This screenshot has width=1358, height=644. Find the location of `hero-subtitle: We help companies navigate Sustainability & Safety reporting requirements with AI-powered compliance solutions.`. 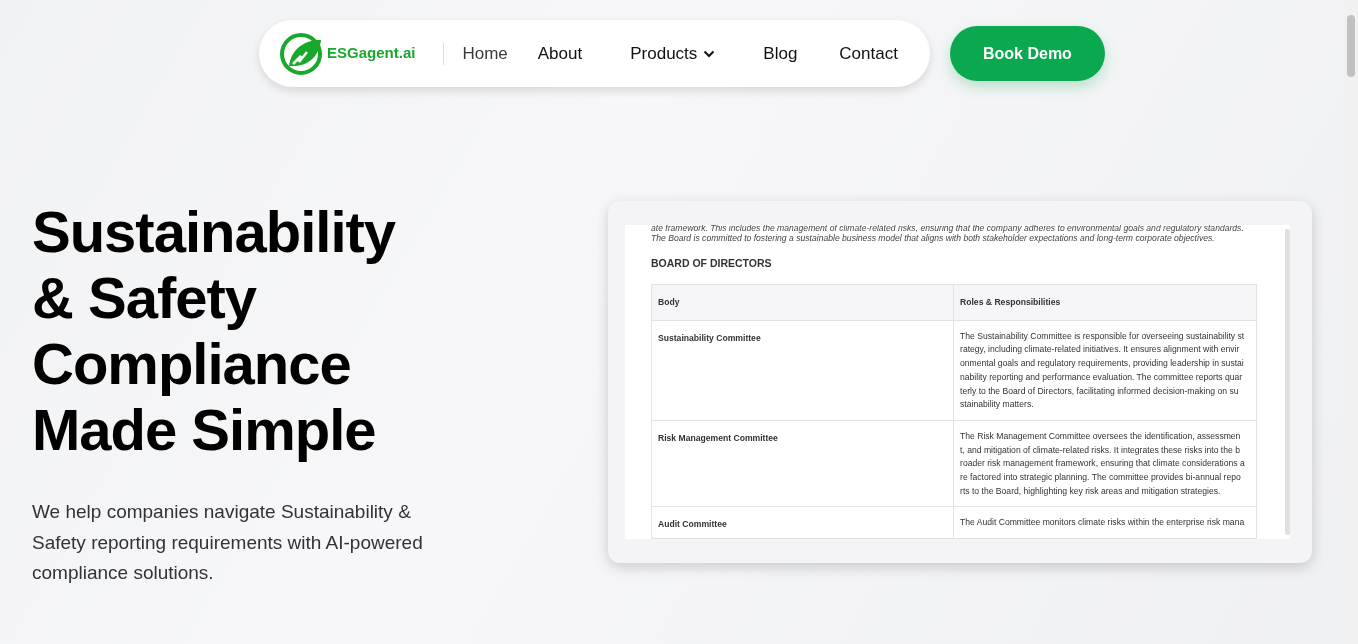

hero-subtitle: We help companies navigate Sustainability & Safety reporting requirements with AI-powered compliance solutions. is located at coordinates (228, 542).